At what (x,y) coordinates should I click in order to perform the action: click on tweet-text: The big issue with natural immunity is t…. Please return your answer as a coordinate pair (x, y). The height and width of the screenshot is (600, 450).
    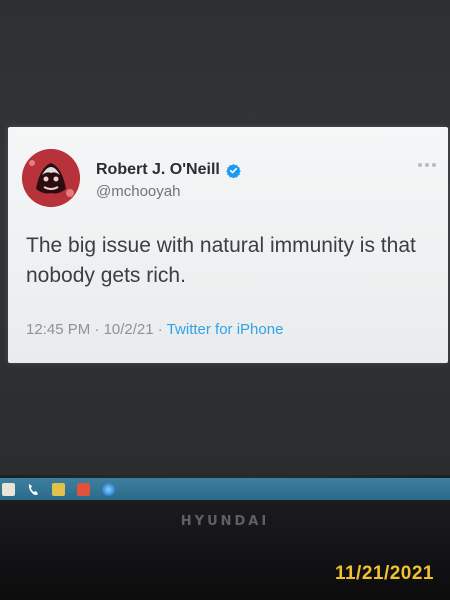
    Looking at the image, I should click on (221, 260).